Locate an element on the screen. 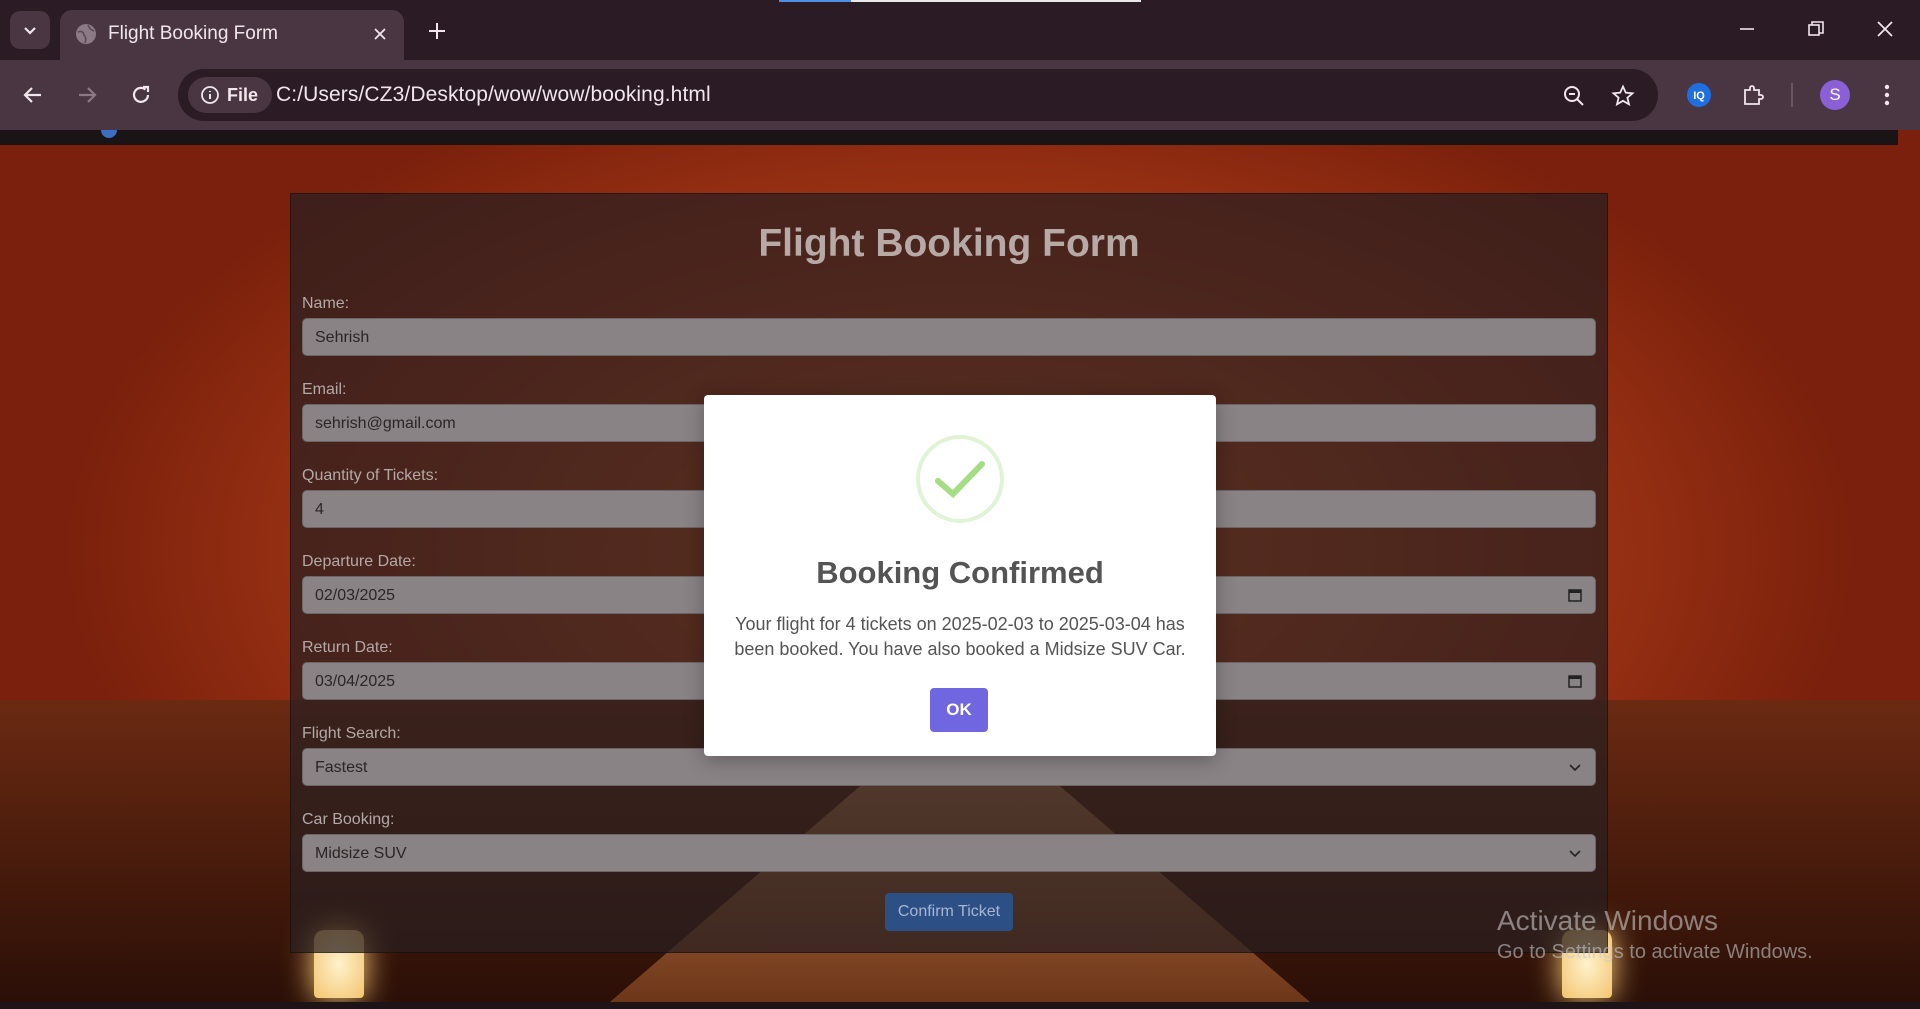  restore-button is located at coordinates (1816, 29).